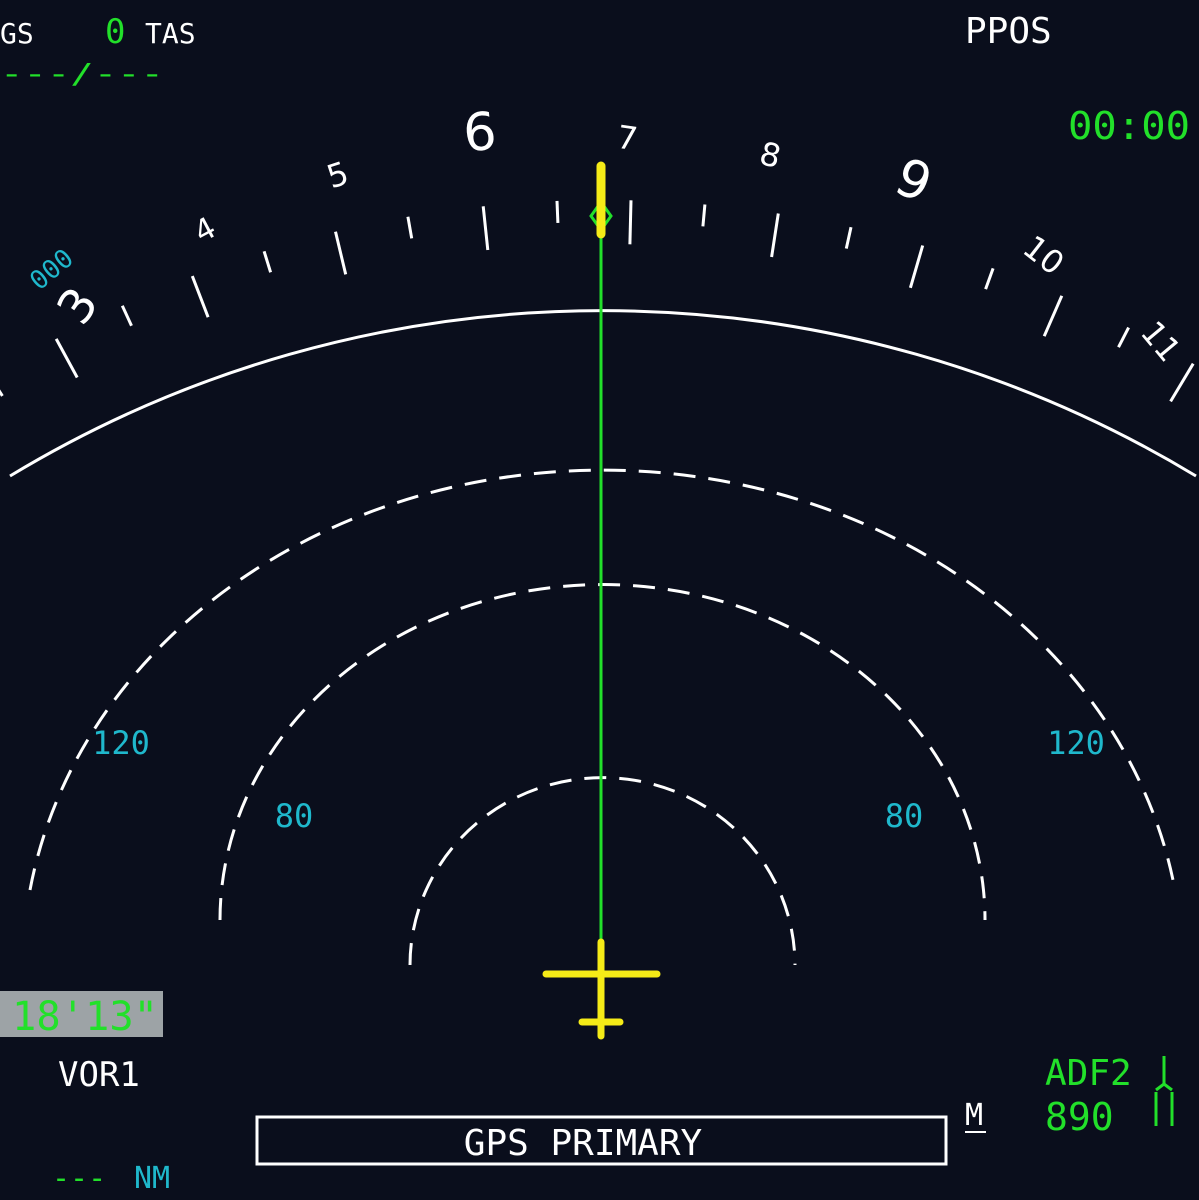 This screenshot has height=1200, width=1199. I want to click on distance-unit: NM, so click(152, 1178).